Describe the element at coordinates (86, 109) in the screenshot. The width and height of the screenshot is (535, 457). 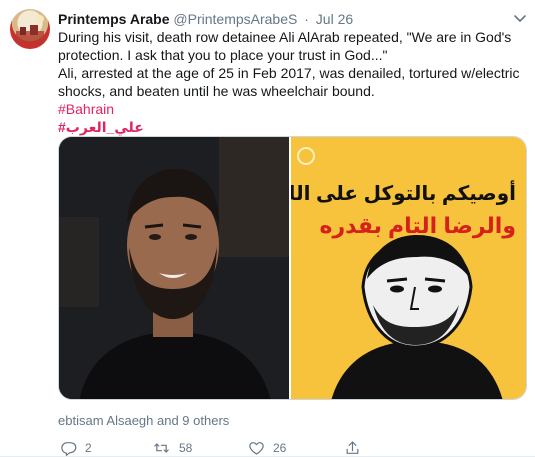
I see `hashtag-bahrain: #Bahrain` at that location.